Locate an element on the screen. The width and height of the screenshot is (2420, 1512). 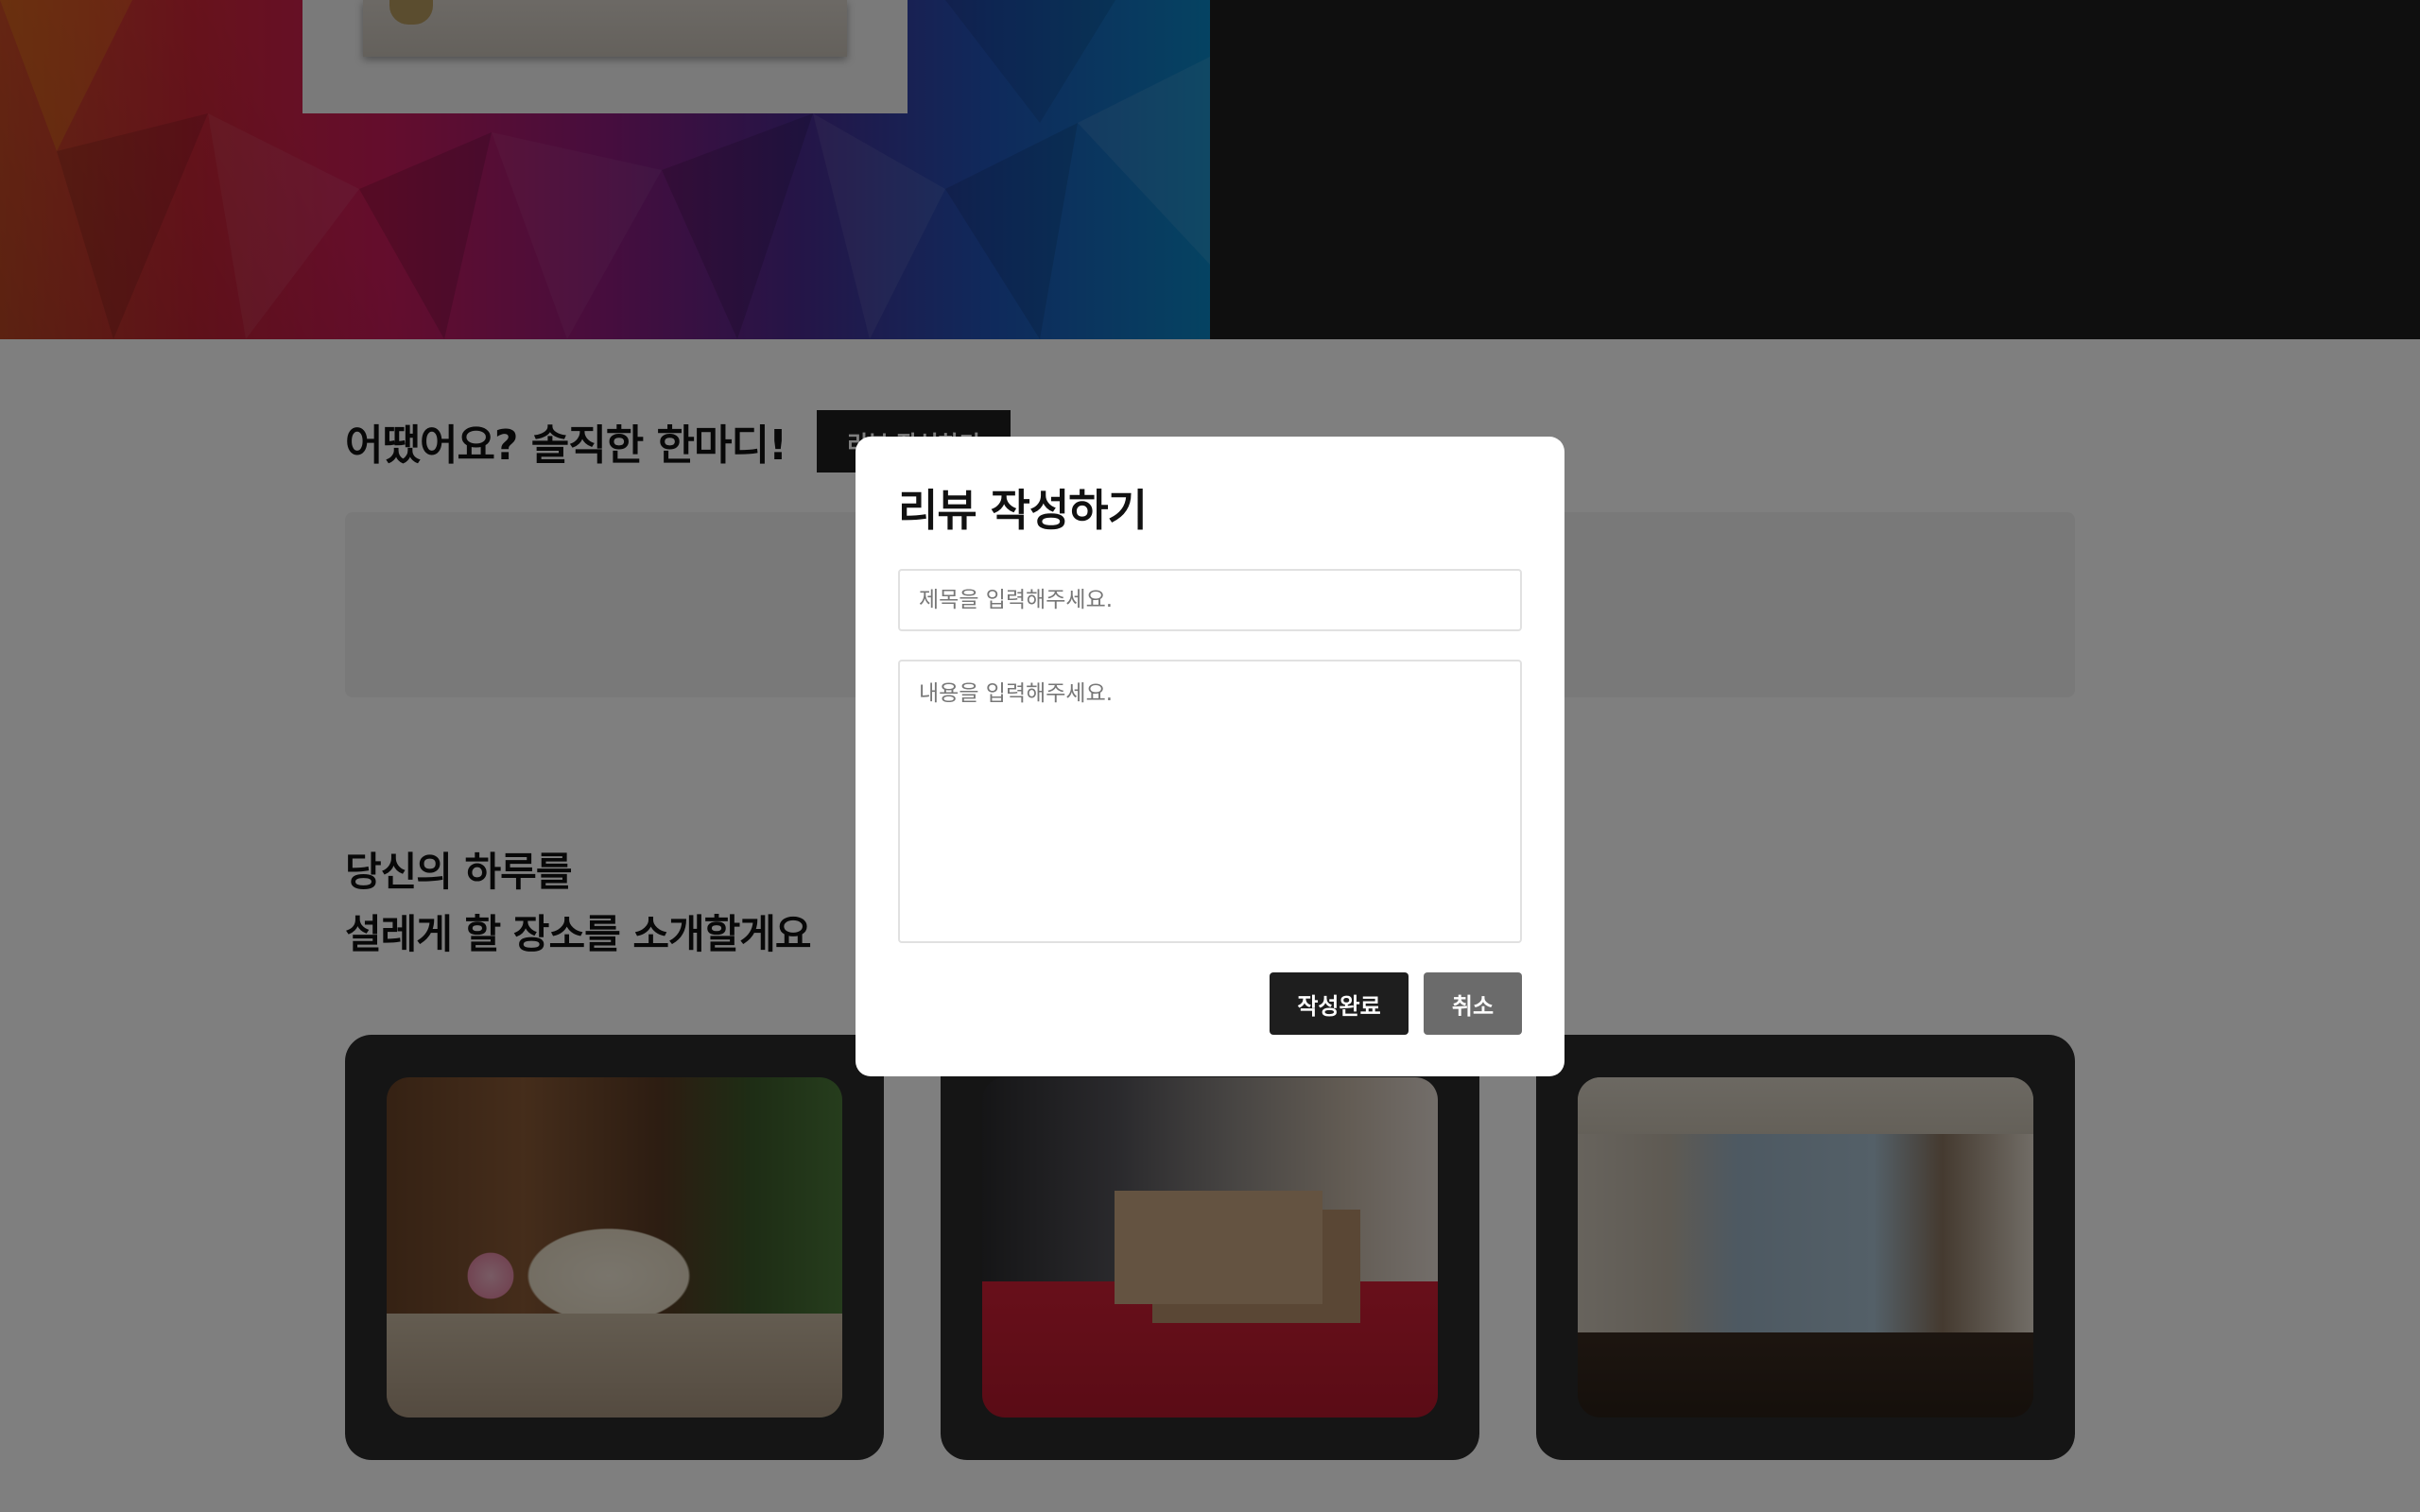
modal-actions: 작성완료 취소 is located at coordinates (1396, 1003).